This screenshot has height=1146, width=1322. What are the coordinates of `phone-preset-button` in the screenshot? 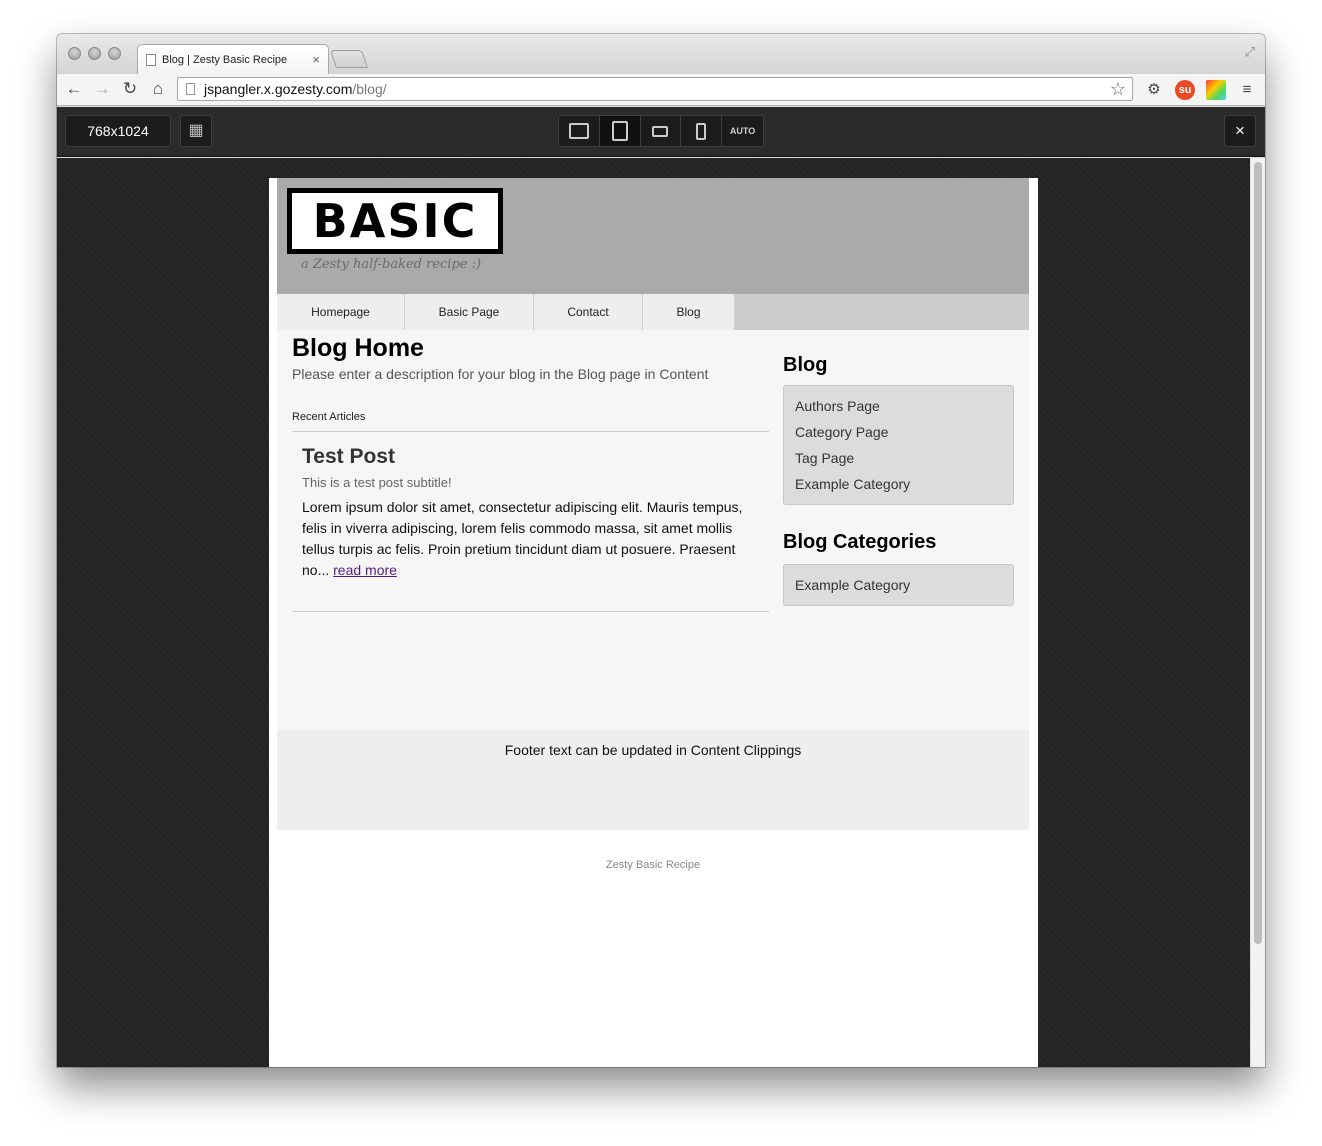 It's located at (702, 131).